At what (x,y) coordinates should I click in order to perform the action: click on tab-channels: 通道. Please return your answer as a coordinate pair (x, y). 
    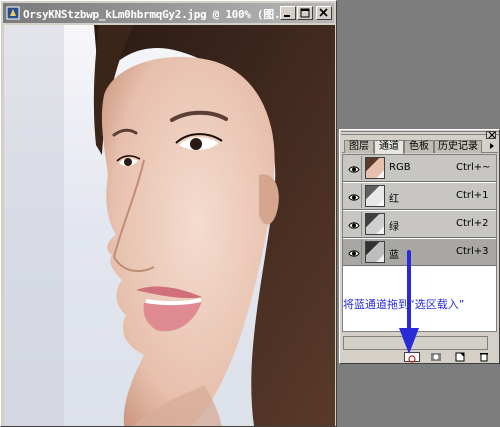
    Looking at the image, I should click on (389, 147).